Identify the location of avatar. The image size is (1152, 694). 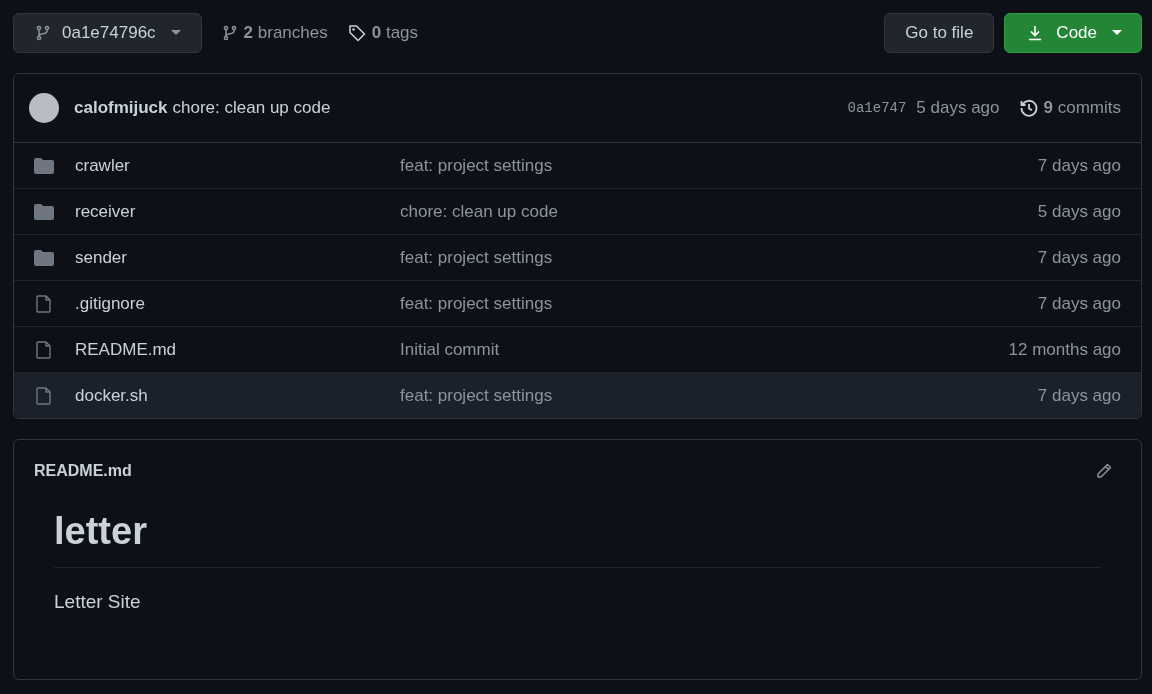
(44, 108).